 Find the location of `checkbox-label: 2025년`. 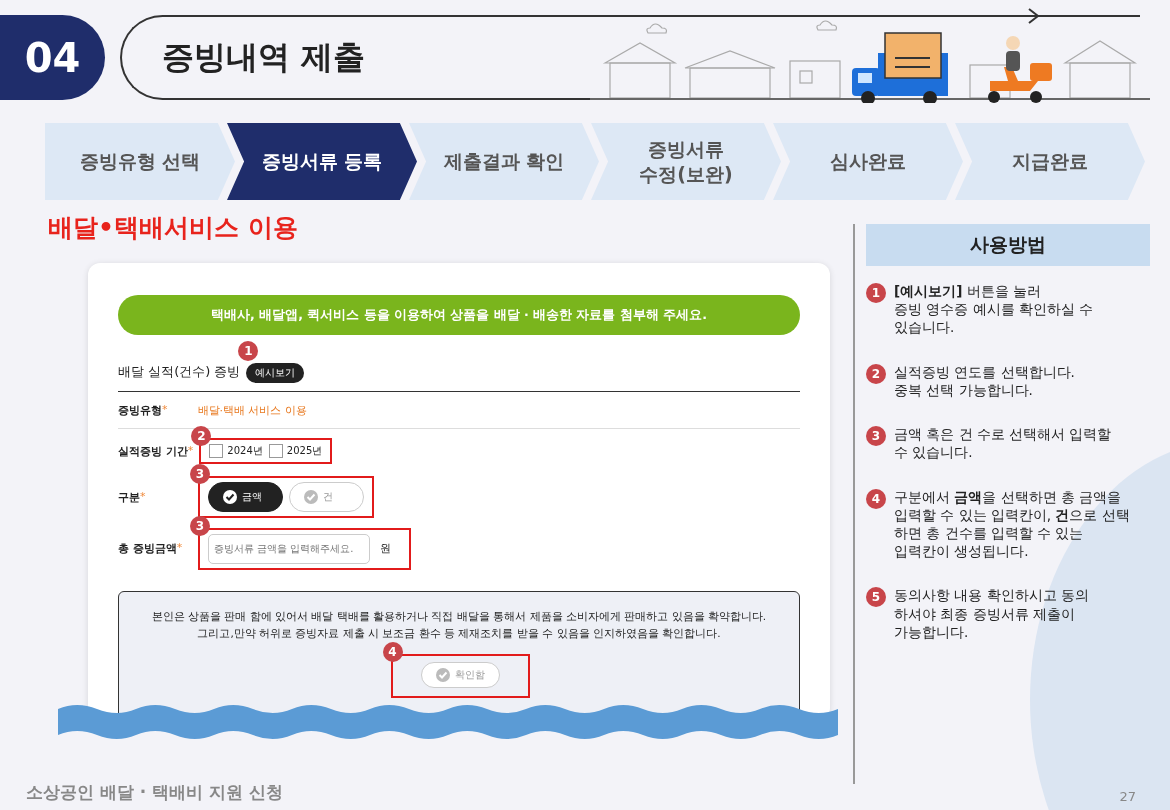

checkbox-label: 2025년 is located at coordinates (304, 451).